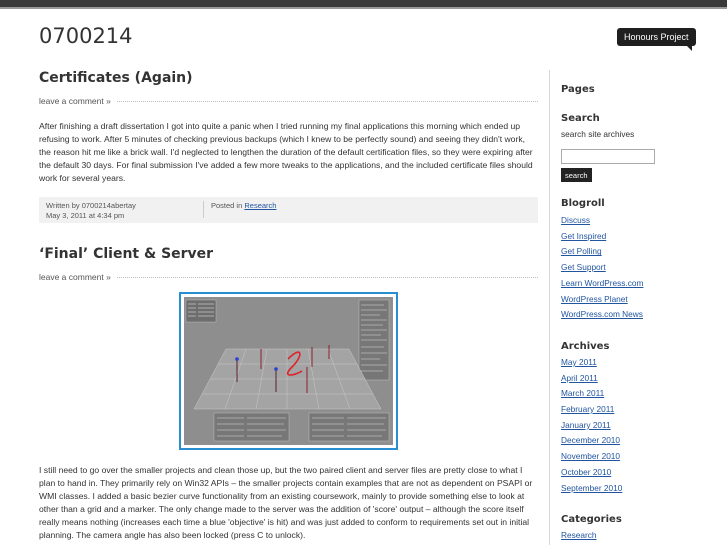 Image resolution: width=727 pixels, height=545 pixels. I want to click on categories-list: Research, so click(644, 536).